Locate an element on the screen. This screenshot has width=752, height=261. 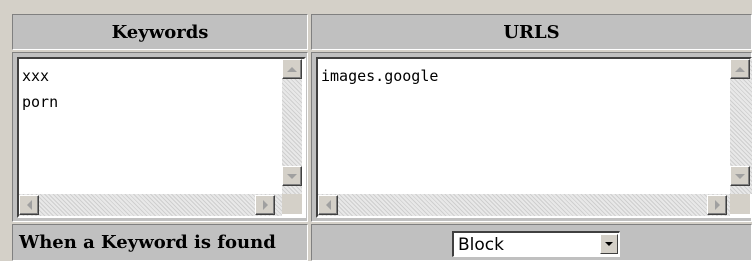
keywords-scroll-left-button is located at coordinates (29, 205).